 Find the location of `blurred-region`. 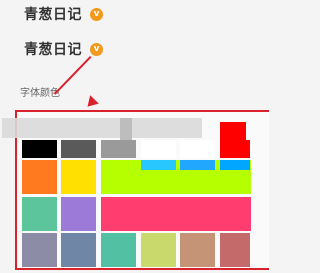

blurred-region is located at coordinates (102, 128).